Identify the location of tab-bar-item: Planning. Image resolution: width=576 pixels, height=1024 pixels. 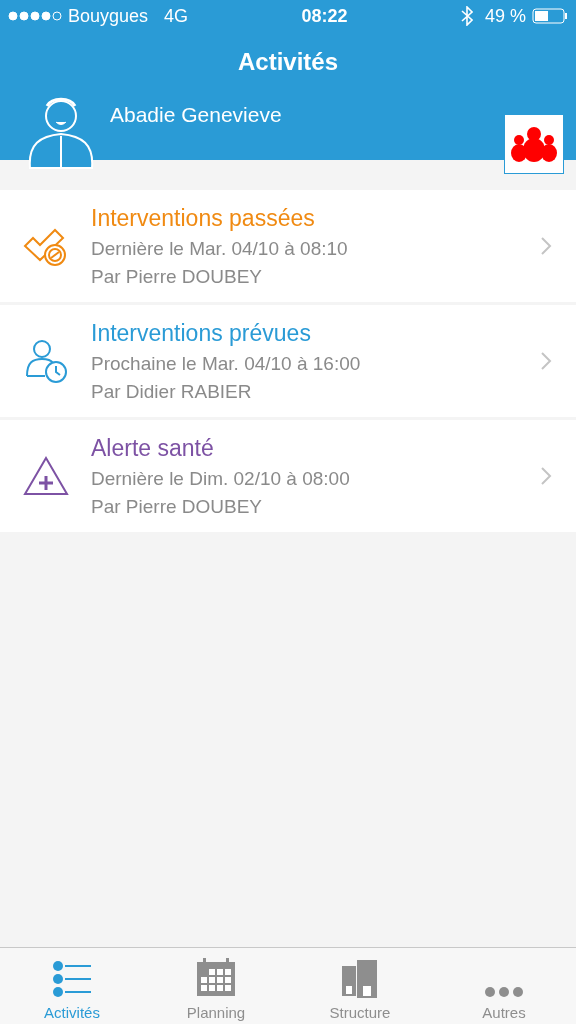
(216, 986).